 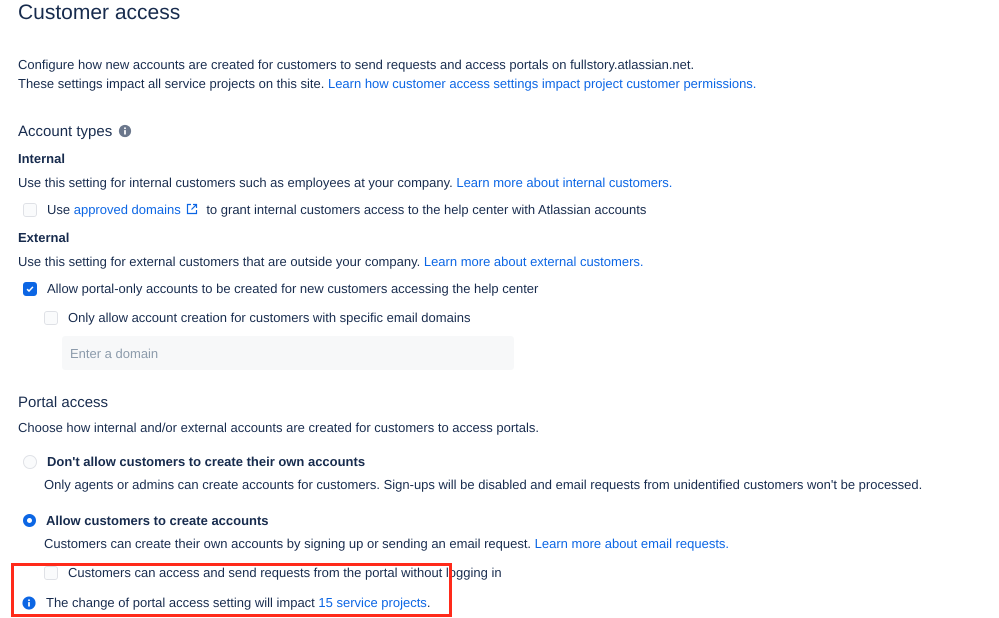 What do you see at coordinates (356, 65) in the screenshot?
I see `intro-text: Configure how new accounts are created for customers to send requests and access portals on fullstory.atlassian.net.` at bounding box center [356, 65].